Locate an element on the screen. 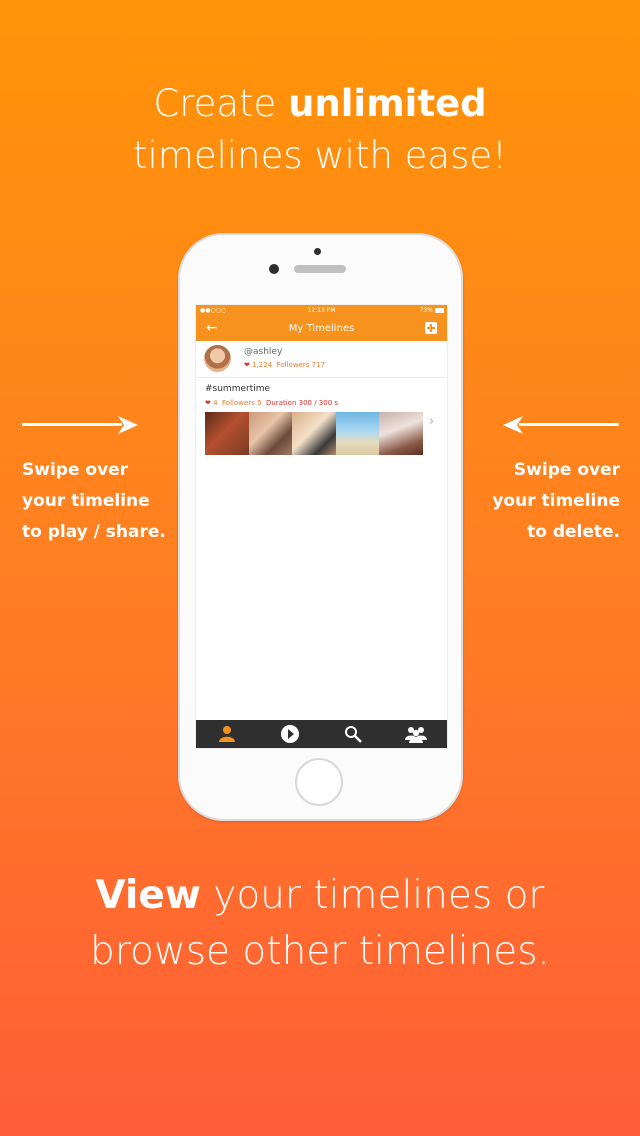 The width and height of the screenshot is (640, 1136). status-bar: ●●○○○ 12:13 PM 73% is located at coordinates (321, 310).